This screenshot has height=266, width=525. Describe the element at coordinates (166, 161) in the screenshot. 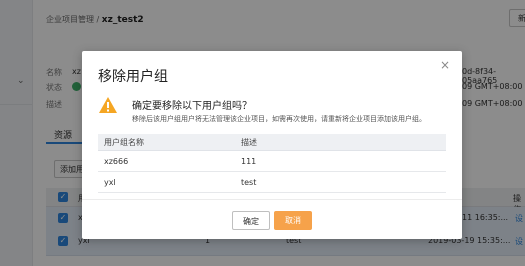

I see `group-name-cell: xz666` at that location.